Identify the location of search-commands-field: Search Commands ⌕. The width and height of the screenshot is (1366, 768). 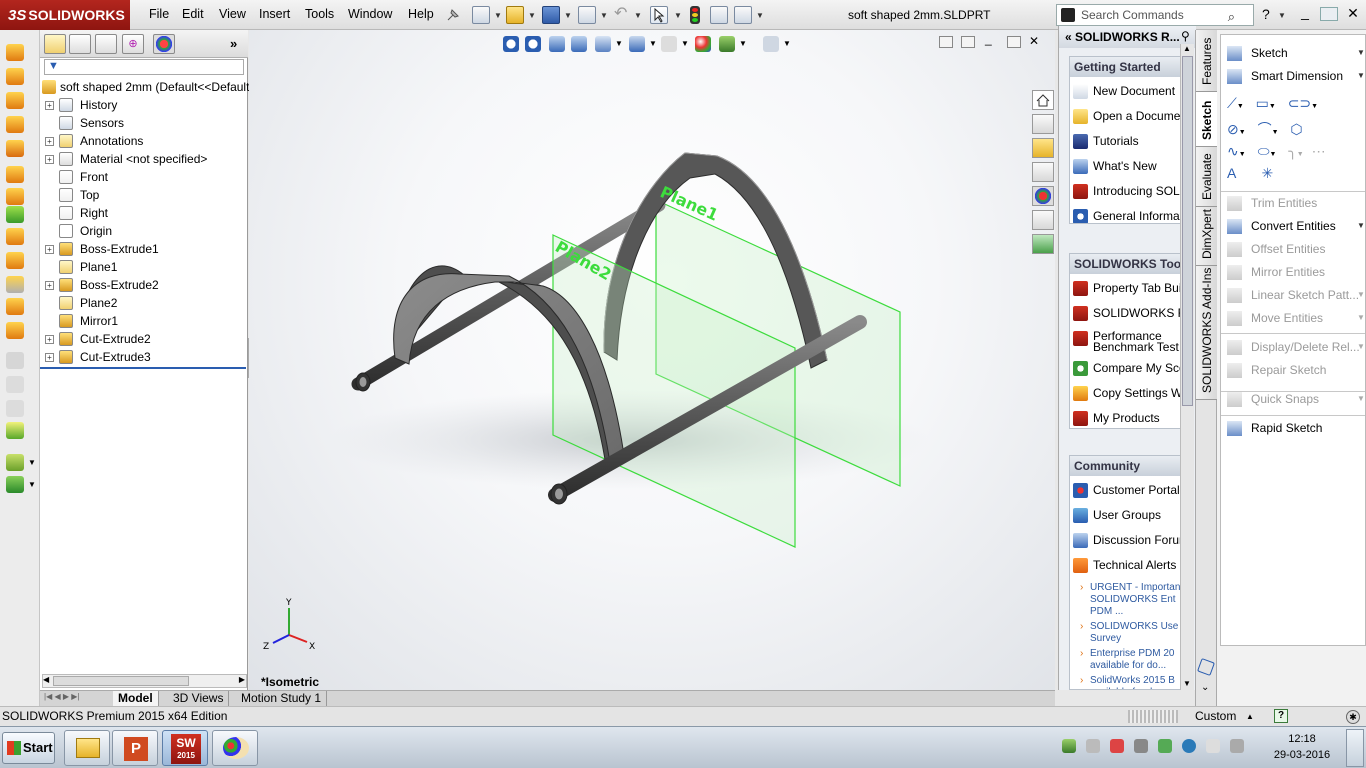
(1155, 15).